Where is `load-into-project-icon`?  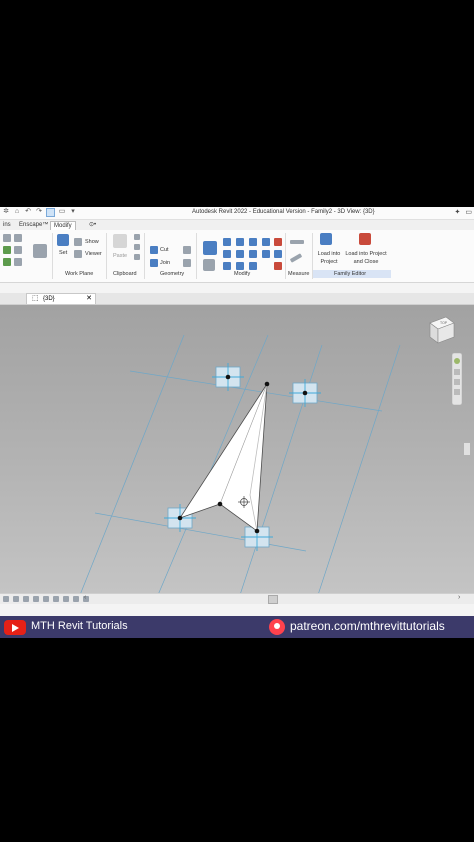
load-into-project-icon is located at coordinates (326, 239).